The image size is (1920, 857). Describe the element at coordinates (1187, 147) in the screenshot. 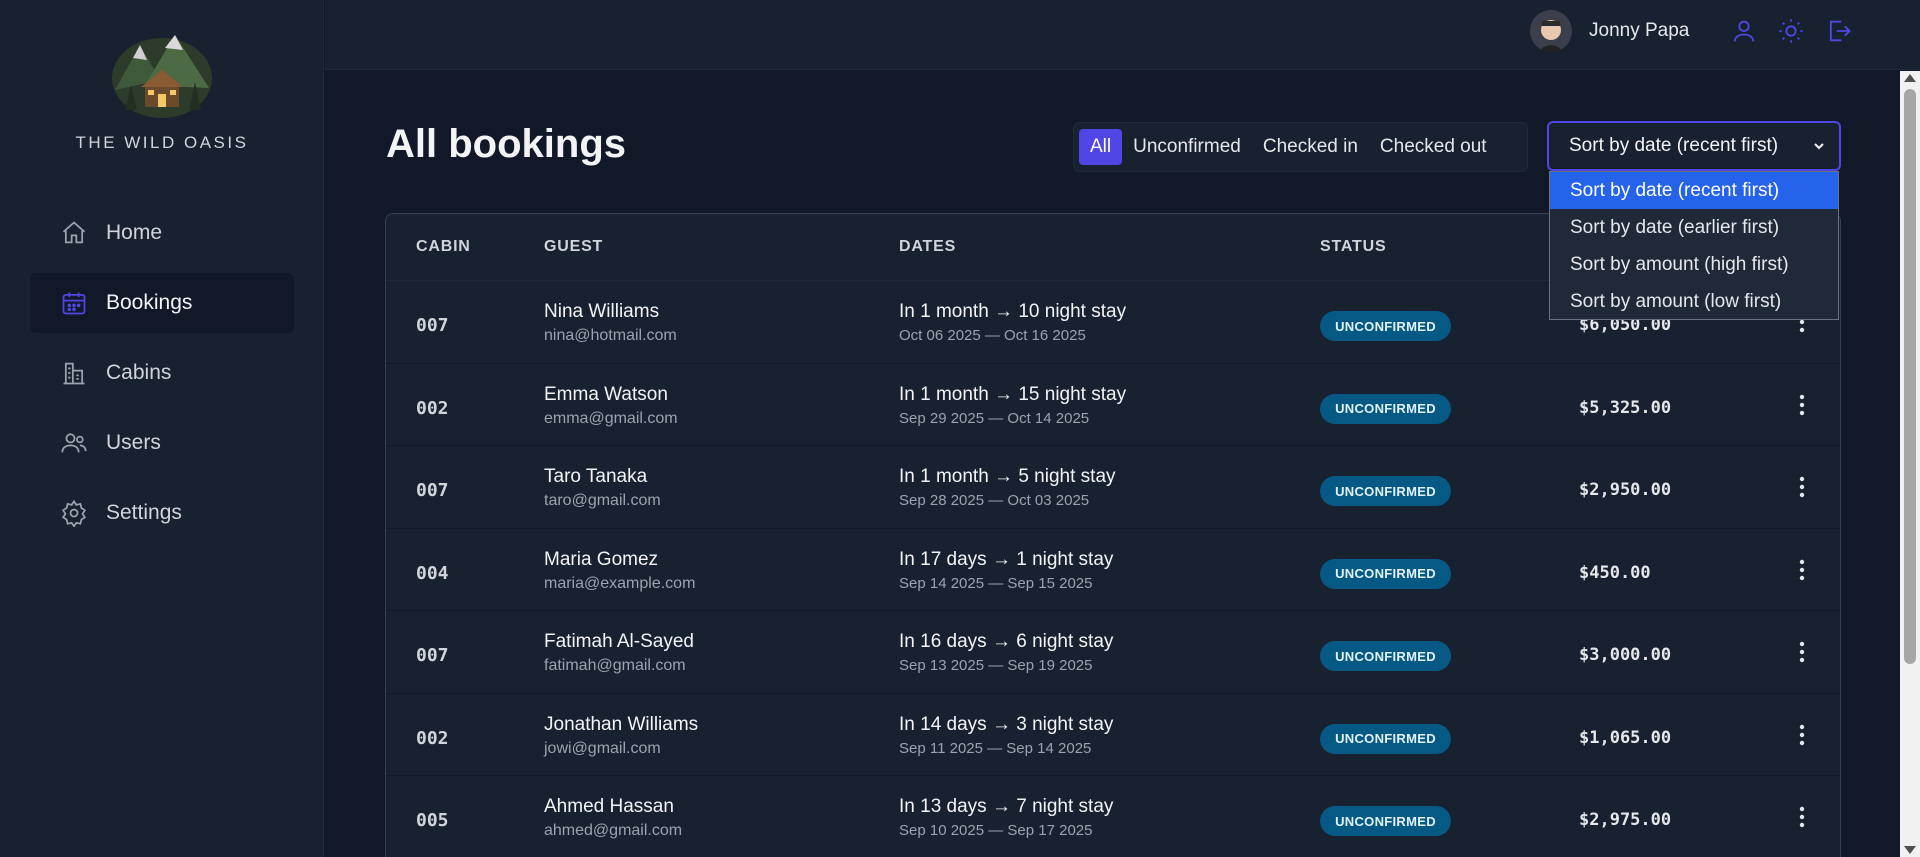

I see `filter-unconfirmed-button: Unconfirmed` at that location.